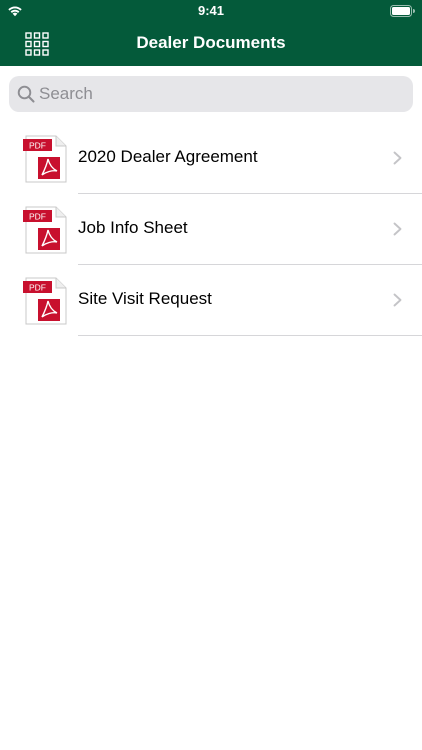 This screenshot has width=422, height=750. What do you see at coordinates (219, 94) in the screenshot?
I see `search-input` at bounding box center [219, 94].